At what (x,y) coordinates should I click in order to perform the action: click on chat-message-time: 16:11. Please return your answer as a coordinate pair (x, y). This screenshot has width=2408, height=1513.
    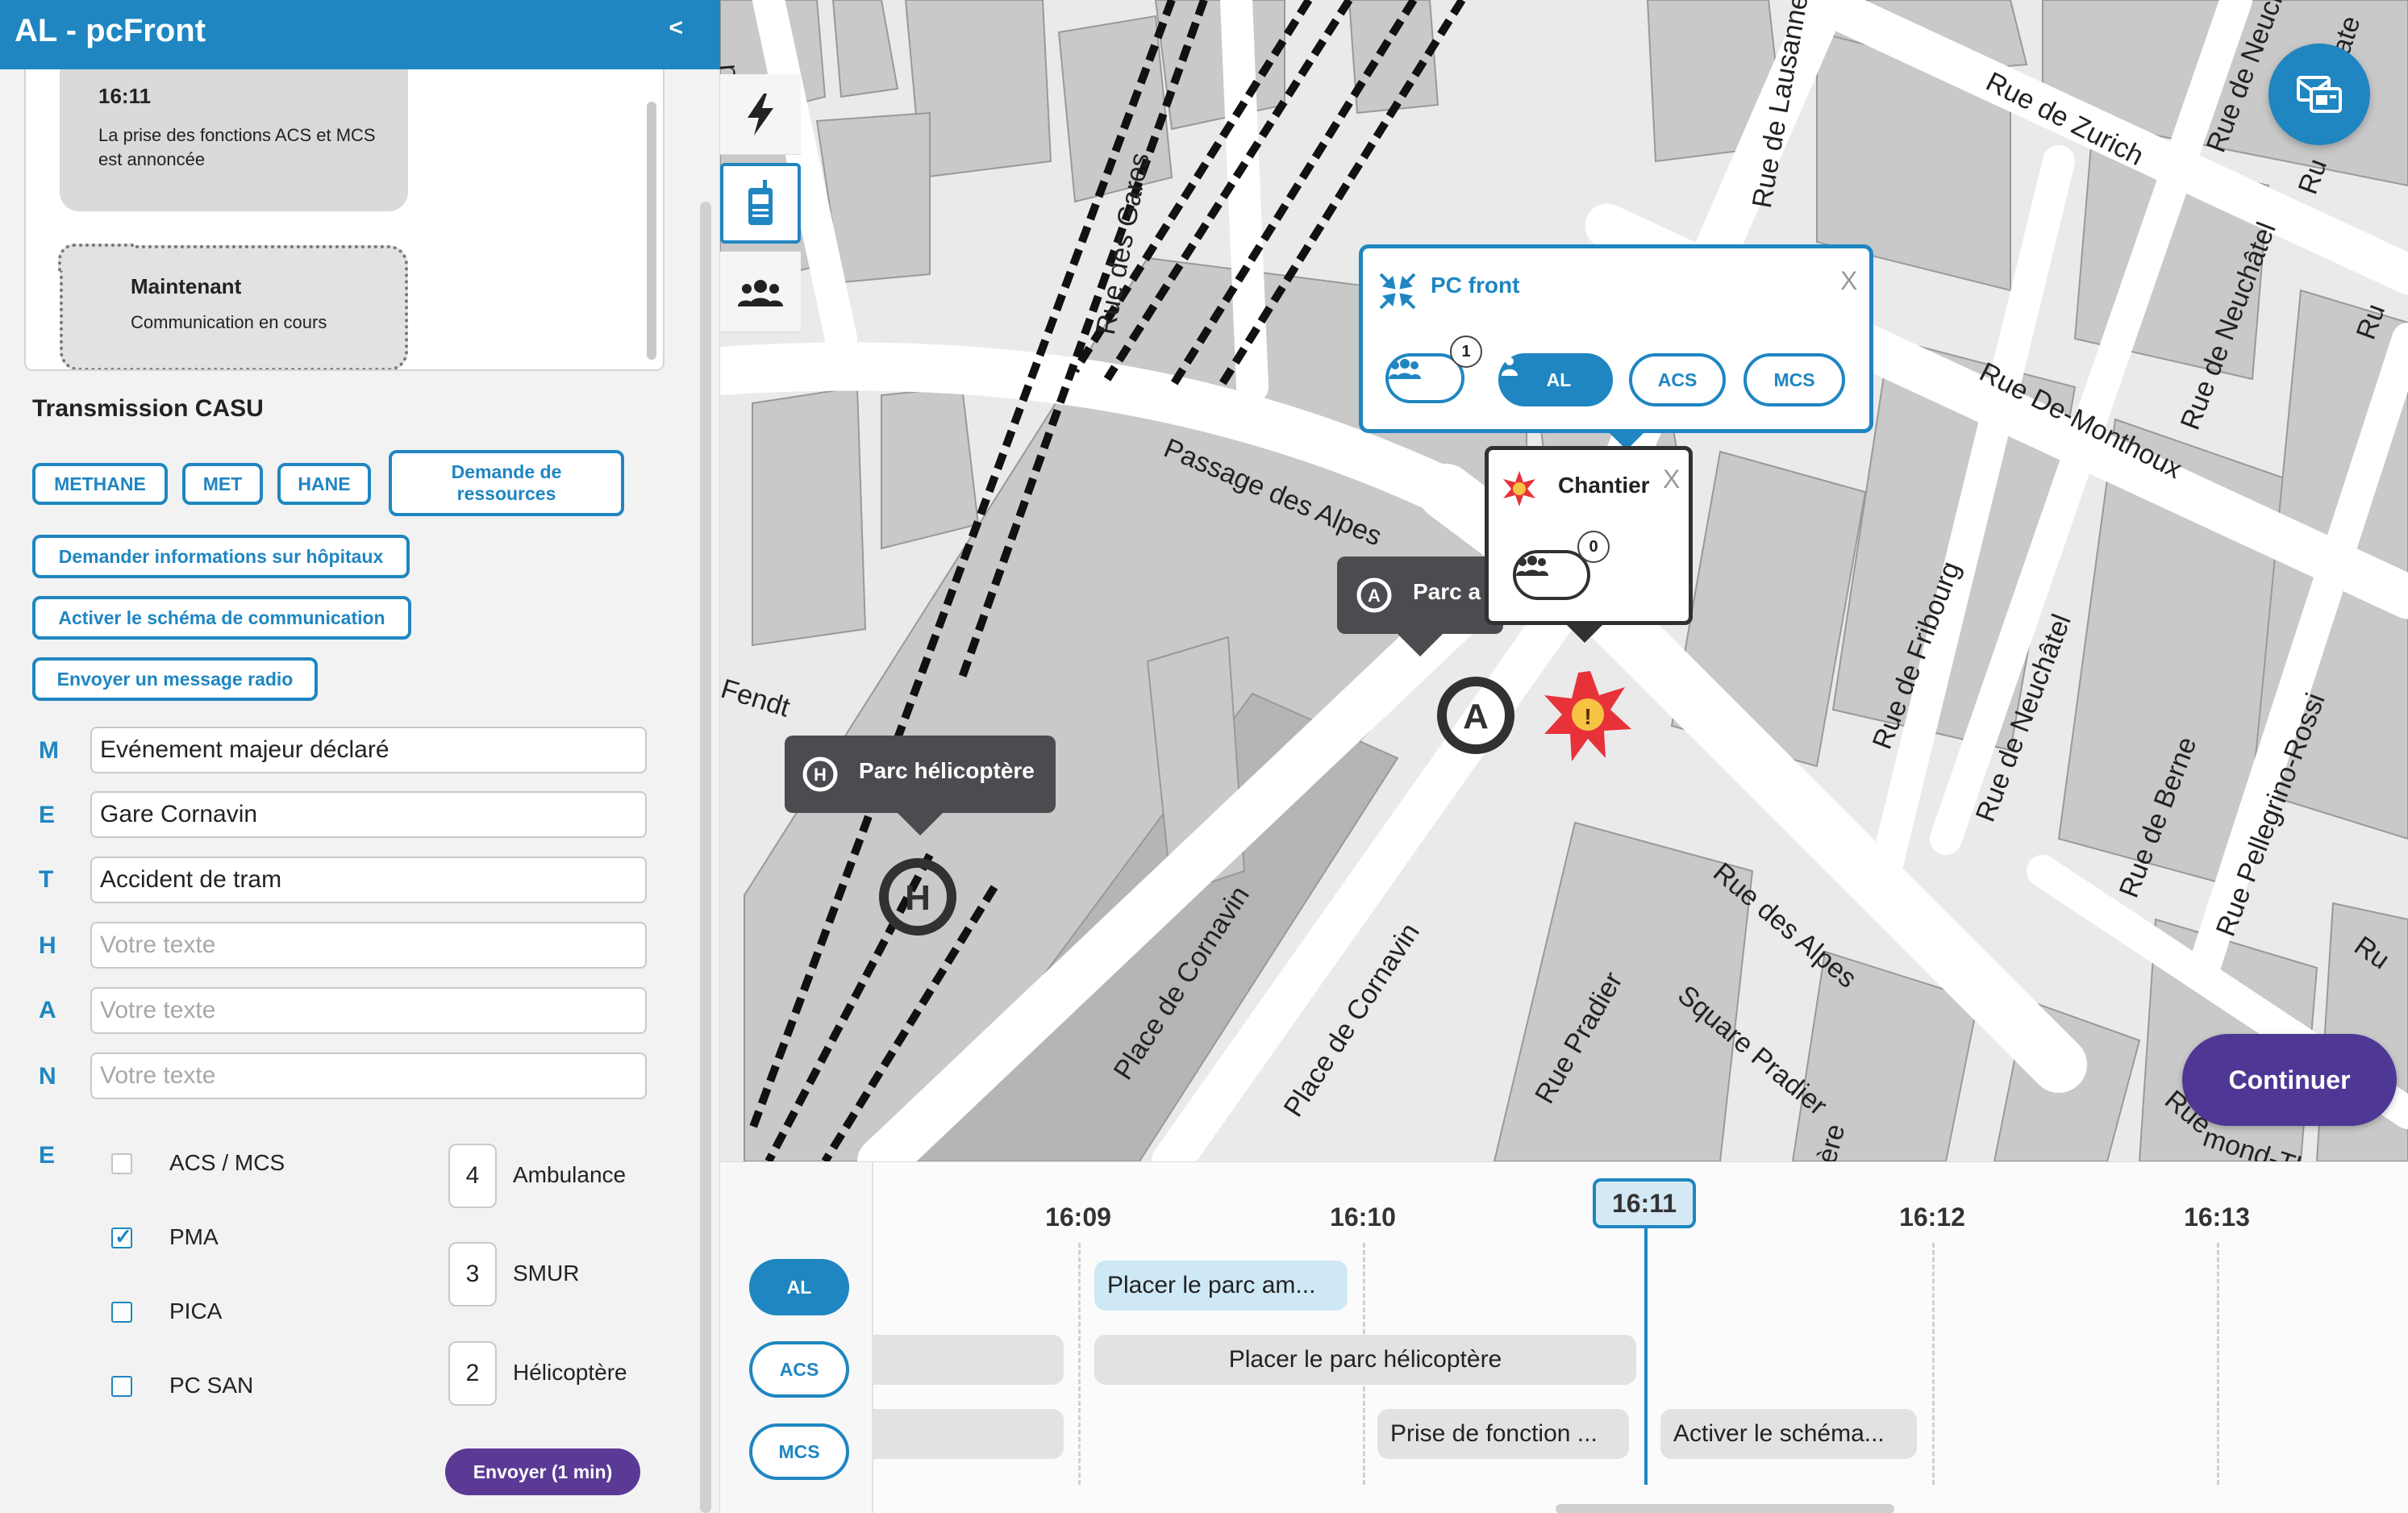
    Looking at the image, I should click on (125, 96).